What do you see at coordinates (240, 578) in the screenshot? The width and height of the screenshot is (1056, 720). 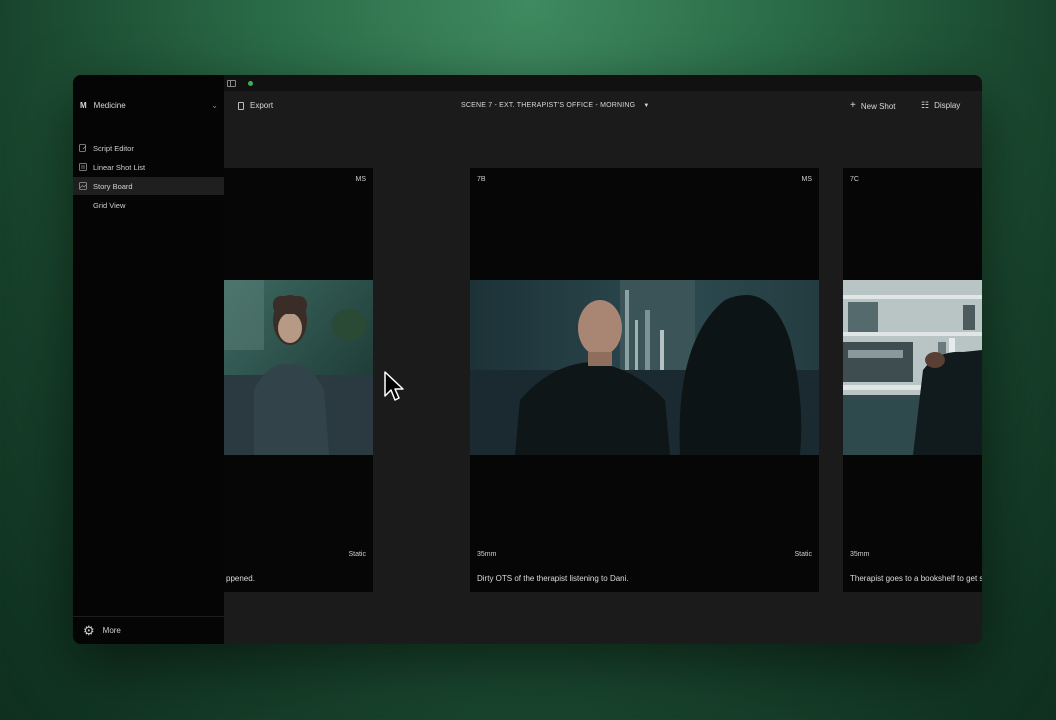 I see `shot-description: ppened.` at bounding box center [240, 578].